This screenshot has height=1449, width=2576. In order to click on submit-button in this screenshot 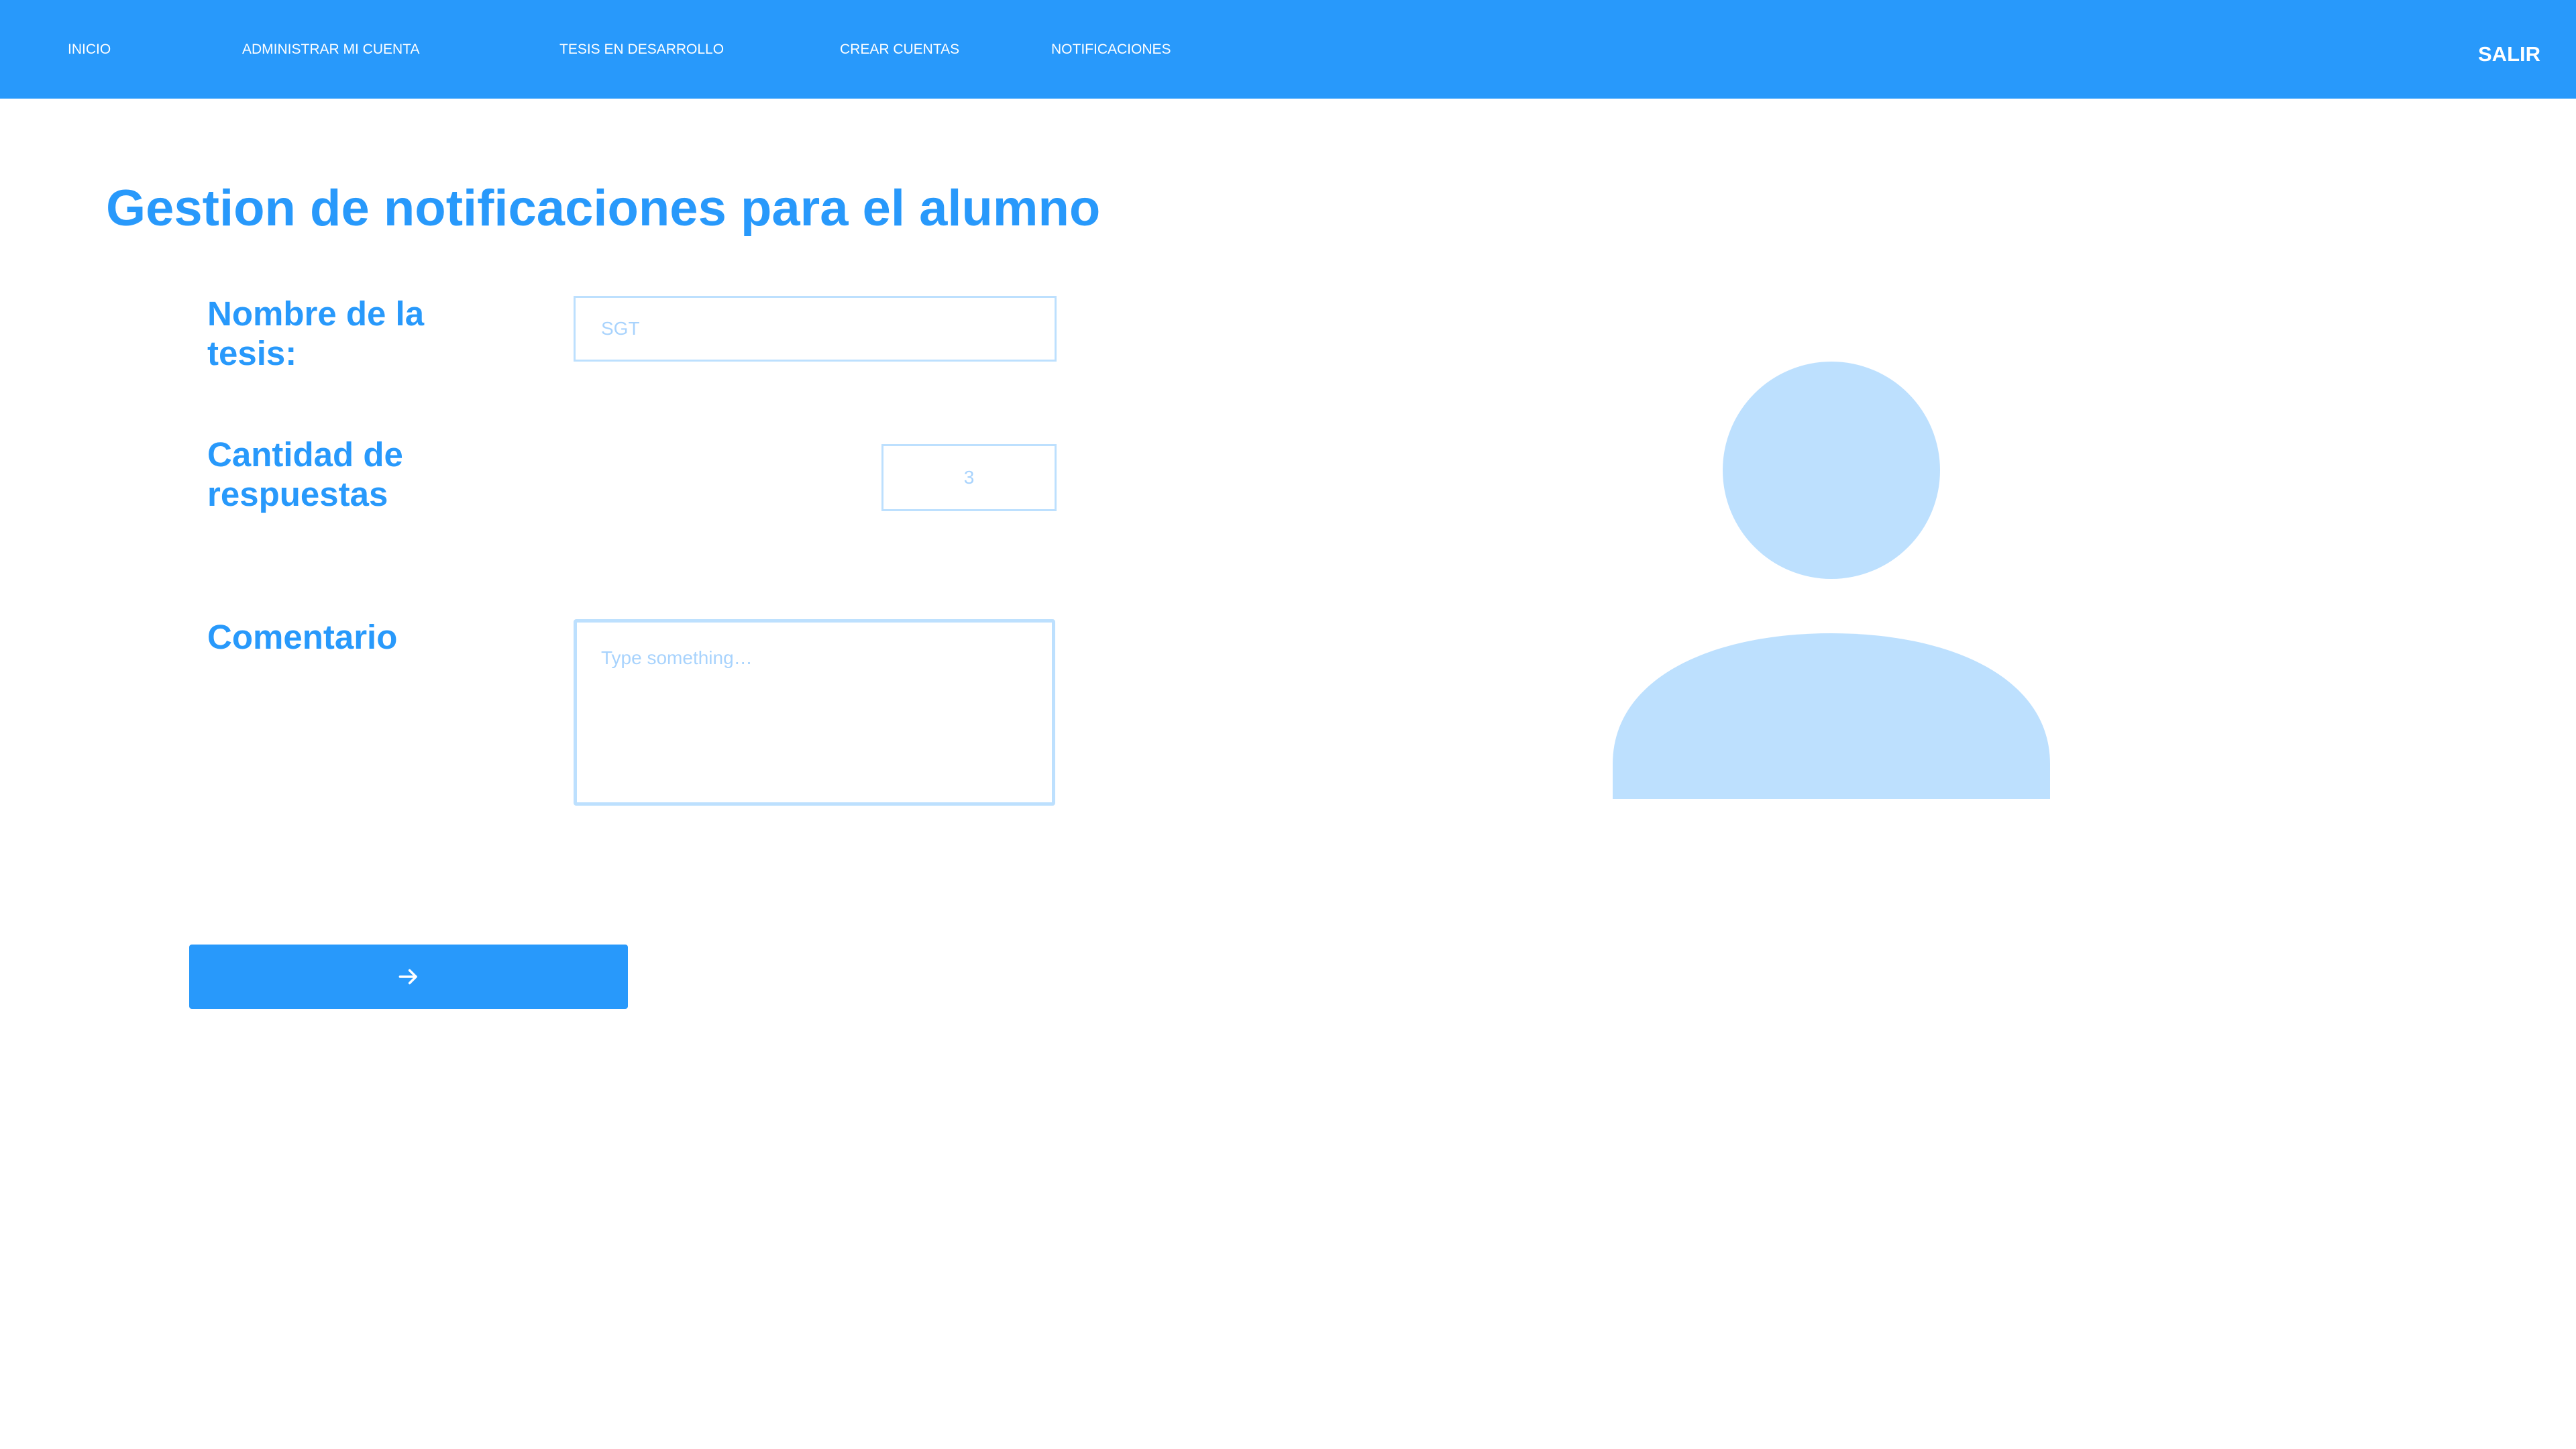, I will do `click(408, 977)`.